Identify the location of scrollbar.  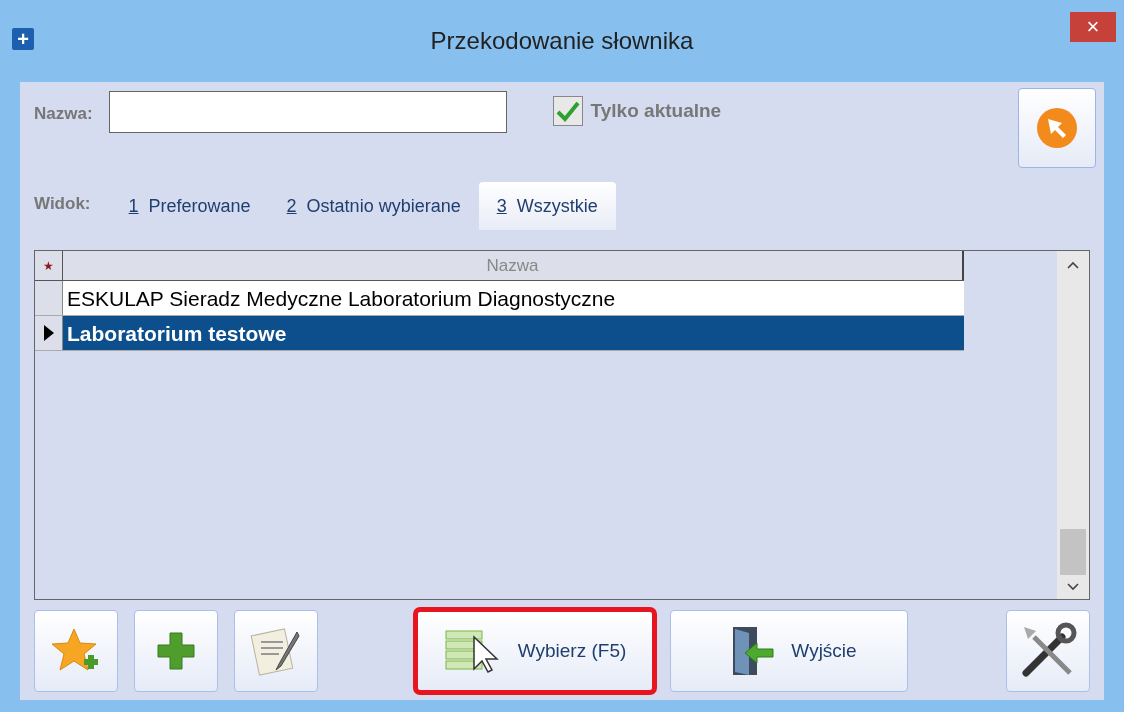
(1073, 425).